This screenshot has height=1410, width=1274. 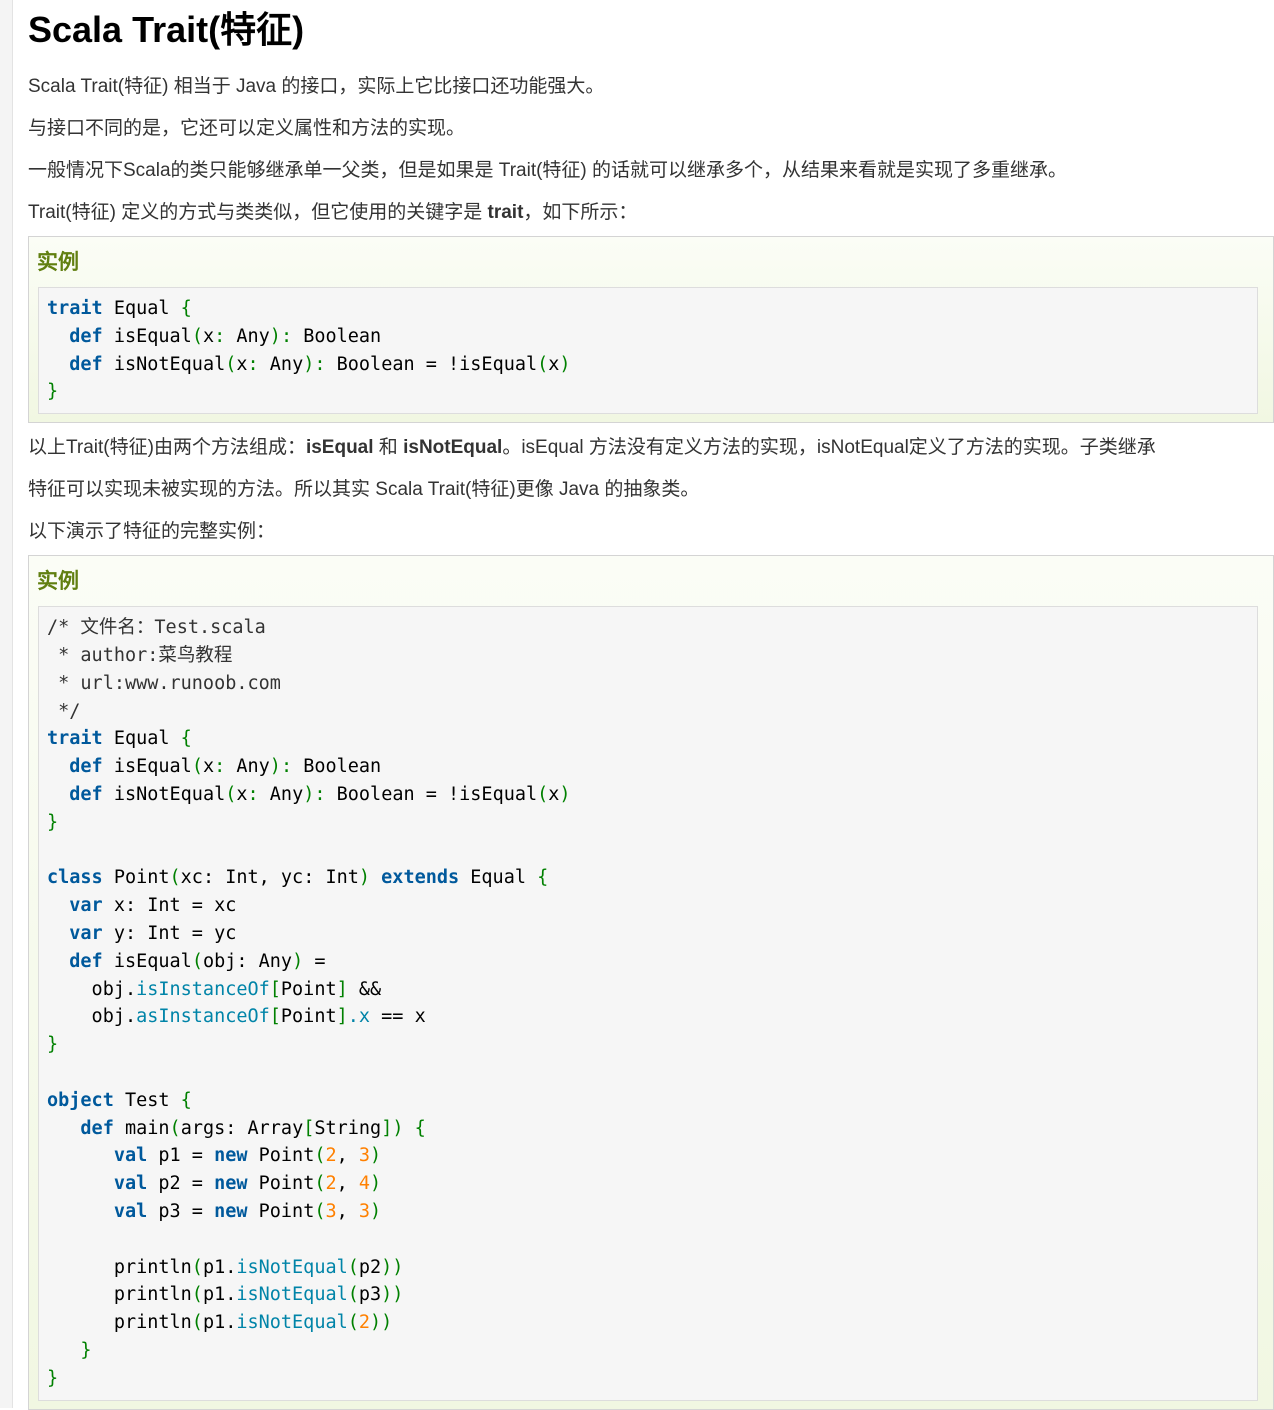 I want to click on left-sidebar-edge, so click(x=6, y=704).